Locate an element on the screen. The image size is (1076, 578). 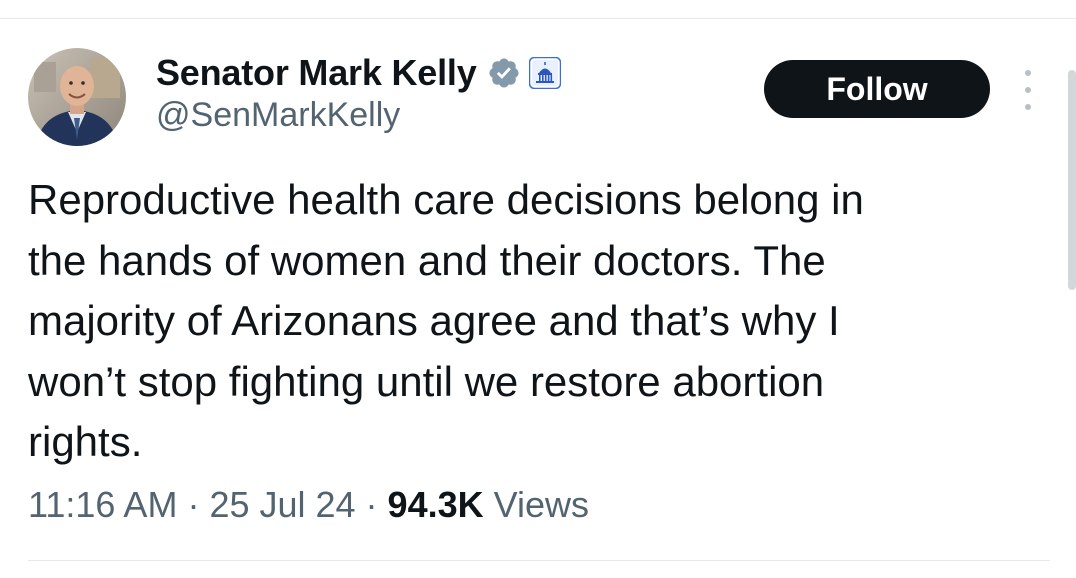
author-display-name: Senator Mark Kelly is located at coordinates (316, 73).